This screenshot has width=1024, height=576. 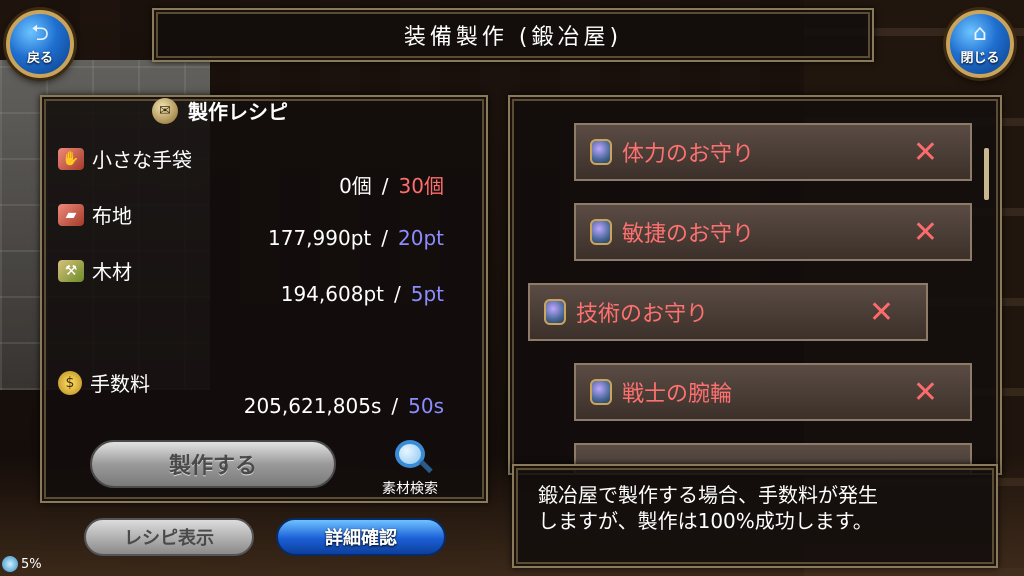 I want to click on material-row: ▰ 布地, so click(x=95, y=214).